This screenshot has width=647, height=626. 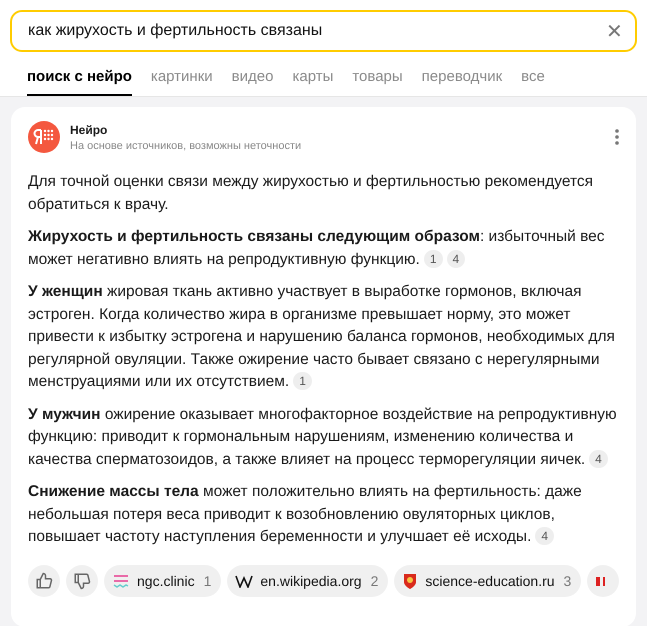 I want to click on paragraph: Для точной оценки связи между жирухостью и фертильностью рекомендуется обратиться к врачу., so click(x=311, y=193).